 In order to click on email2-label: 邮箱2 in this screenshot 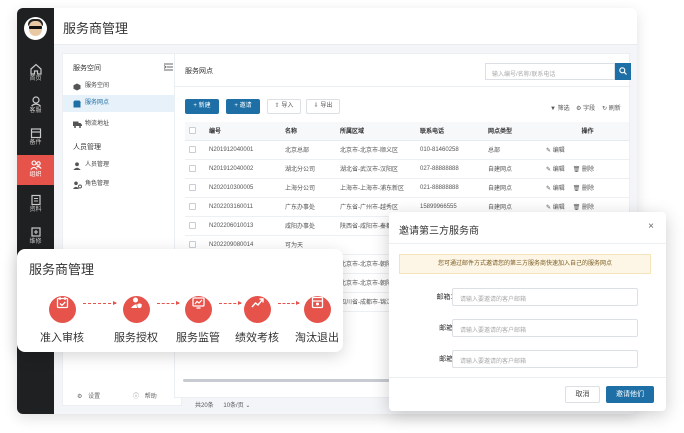, I will do `click(448, 328)`.